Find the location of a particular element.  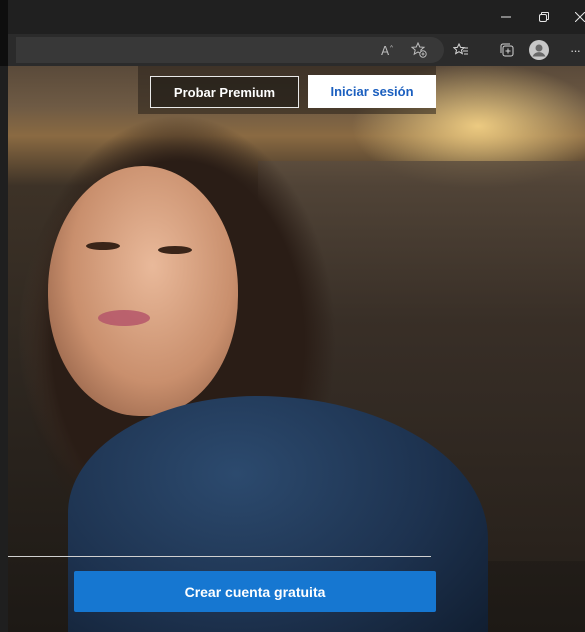

browser-titlebar is located at coordinates (292, 17).